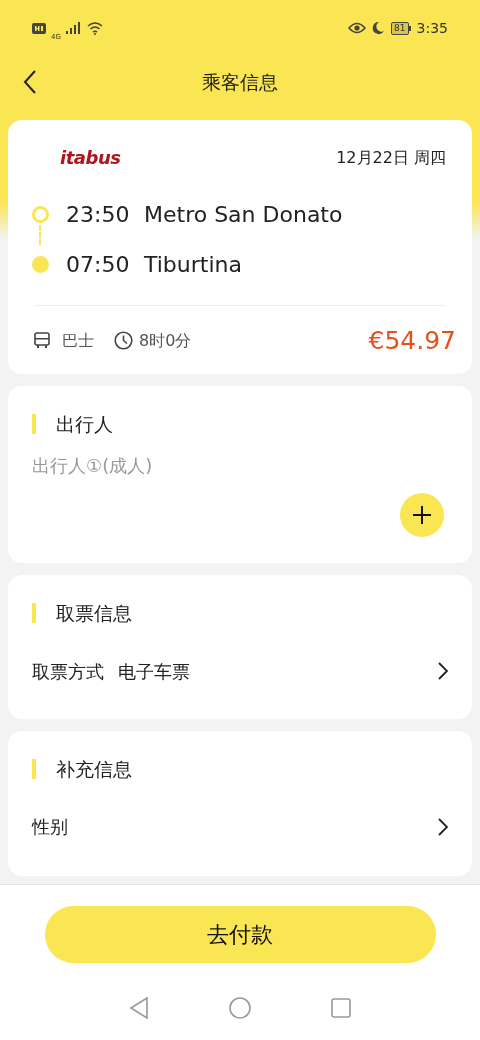  I want to click on plus-icon, so click(422, 515).